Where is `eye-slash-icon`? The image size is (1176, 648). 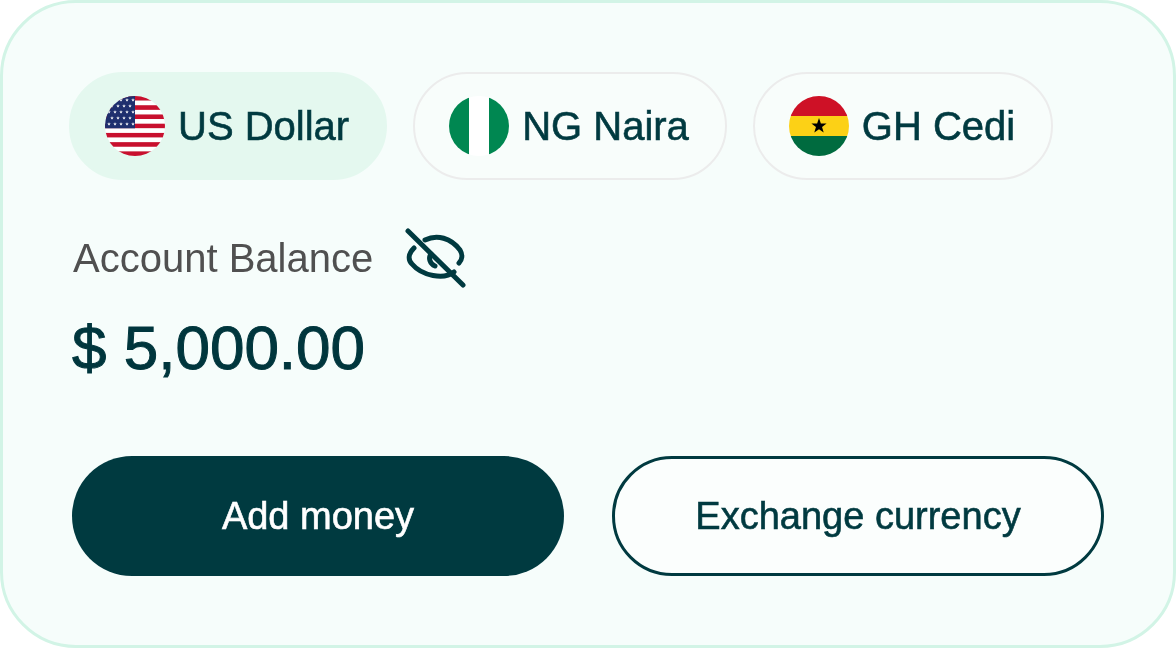 eye-slash-icon is located at coordinates (435, 258).